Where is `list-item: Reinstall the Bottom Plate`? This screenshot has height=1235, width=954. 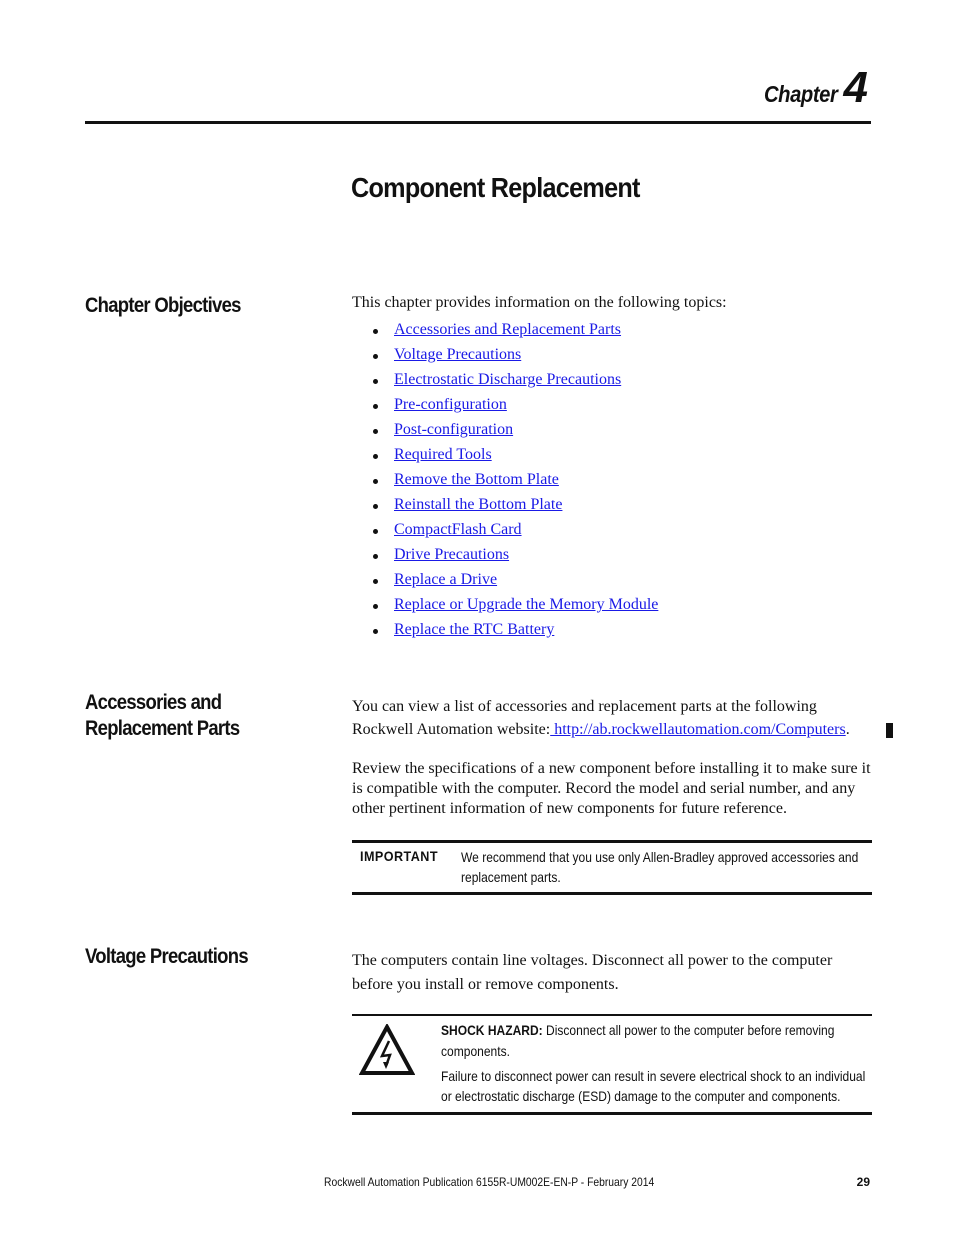
list-item: Reinstall the Bottom Plate is located at coordinates (515, 504).